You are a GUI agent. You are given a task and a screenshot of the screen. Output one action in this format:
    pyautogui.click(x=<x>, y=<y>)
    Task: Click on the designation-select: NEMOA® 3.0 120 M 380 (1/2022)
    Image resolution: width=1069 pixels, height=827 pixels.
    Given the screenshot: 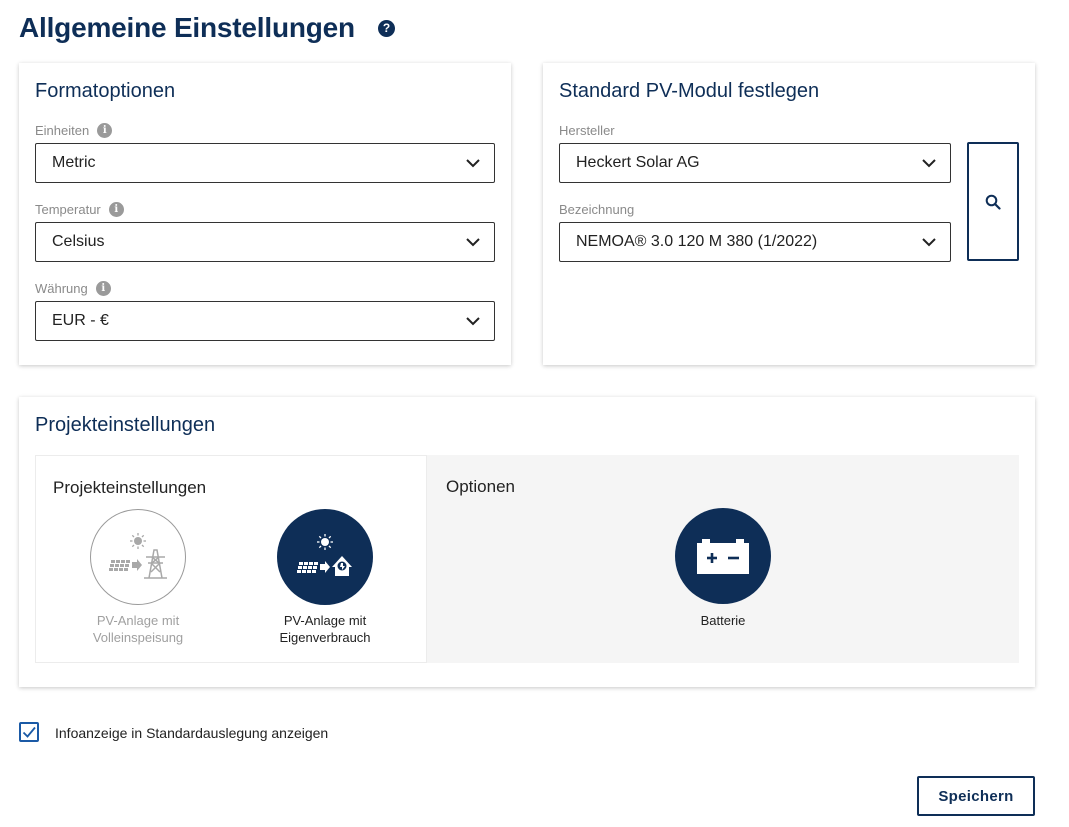 What is the action you would take?
    pyautogui.click(x=755, y=242)
    